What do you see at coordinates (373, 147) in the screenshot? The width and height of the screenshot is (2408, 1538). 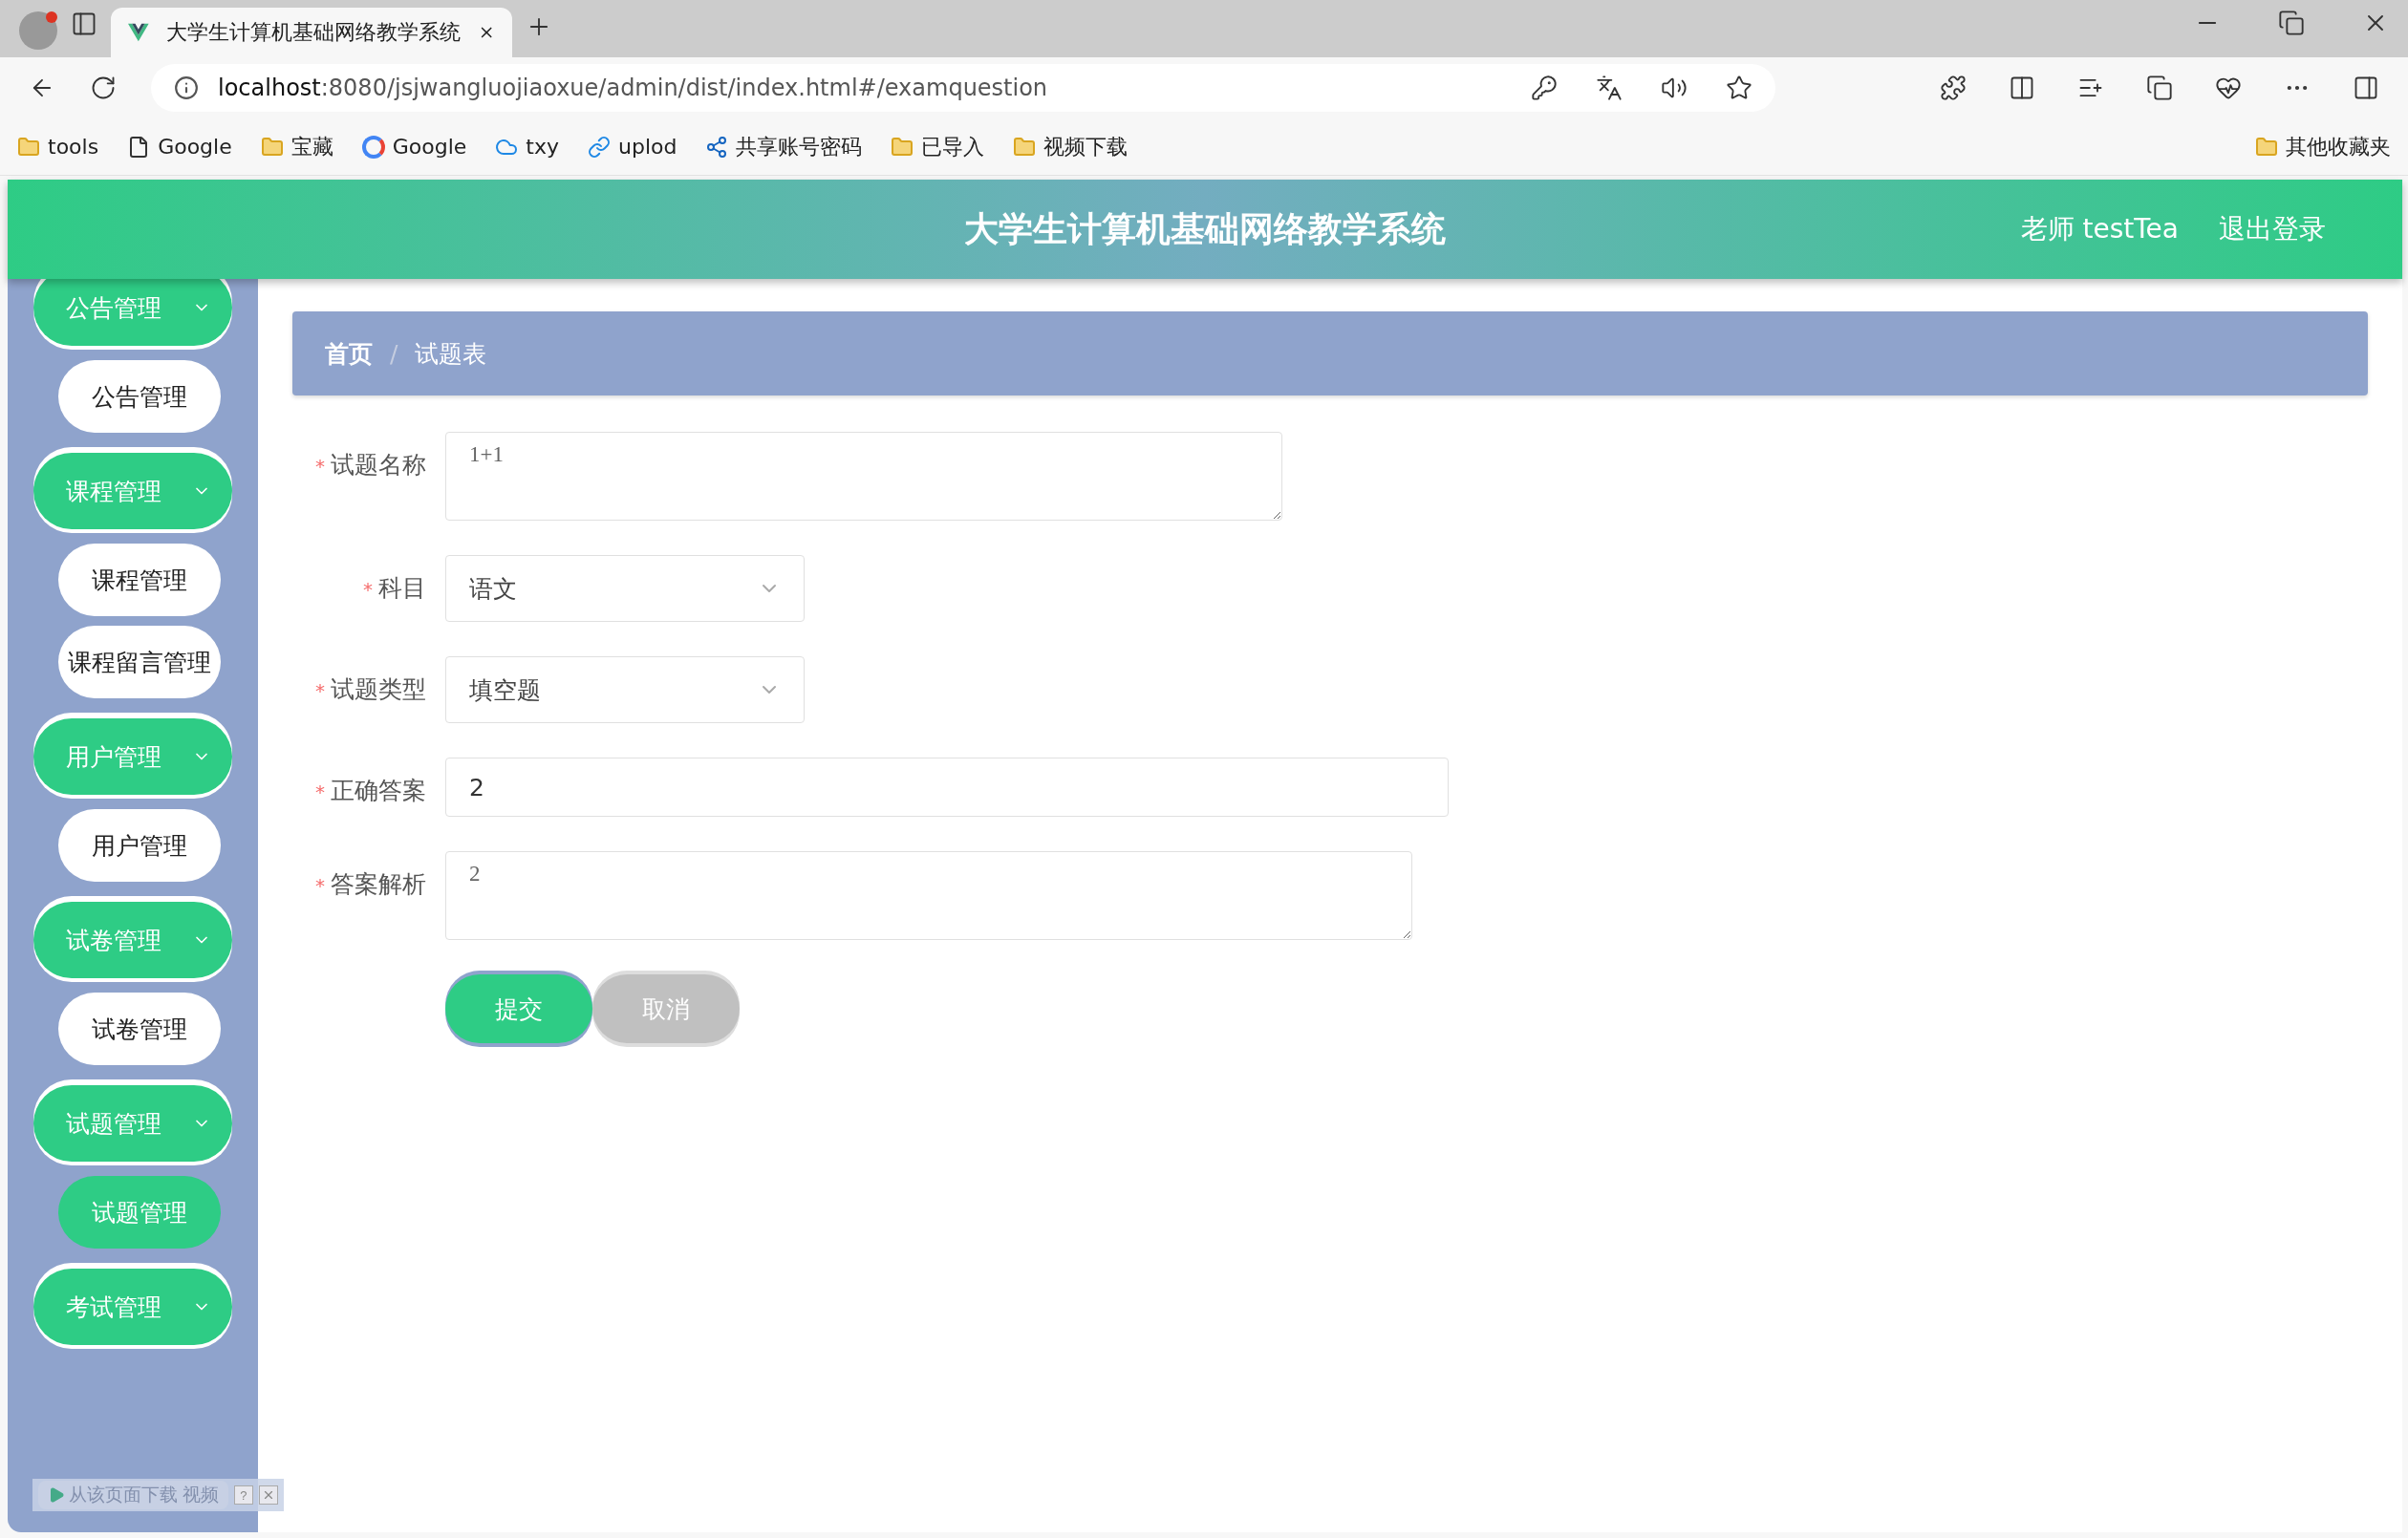 I see `google-icon` at bounding box center [373, 147].